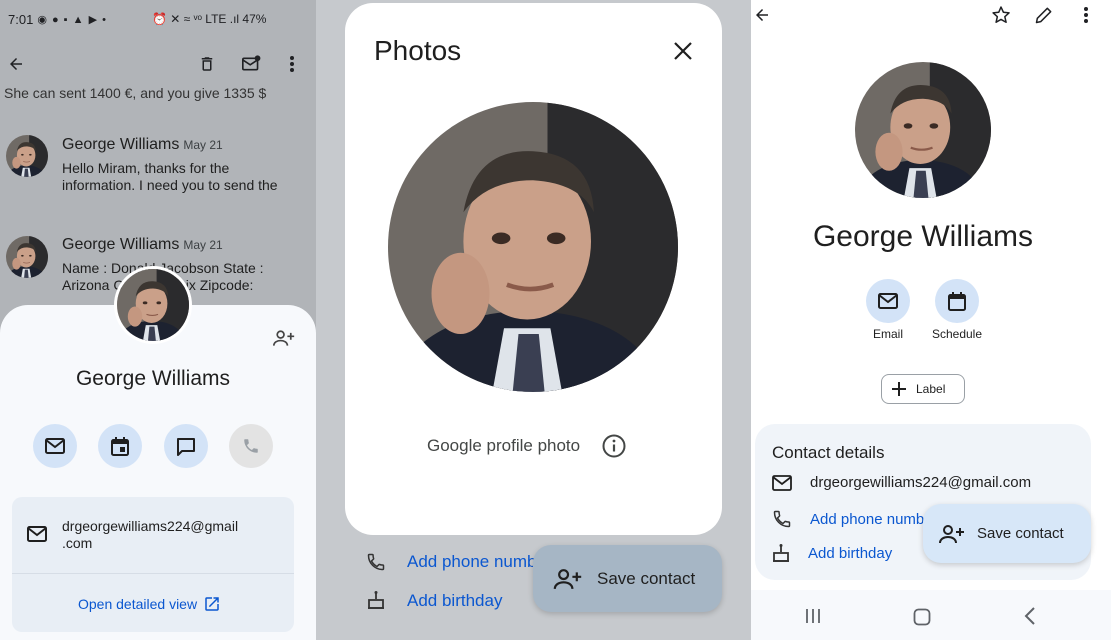  Describe the element at coordinates (683, 51) in the screenshot. I see `close-icon` at that location.